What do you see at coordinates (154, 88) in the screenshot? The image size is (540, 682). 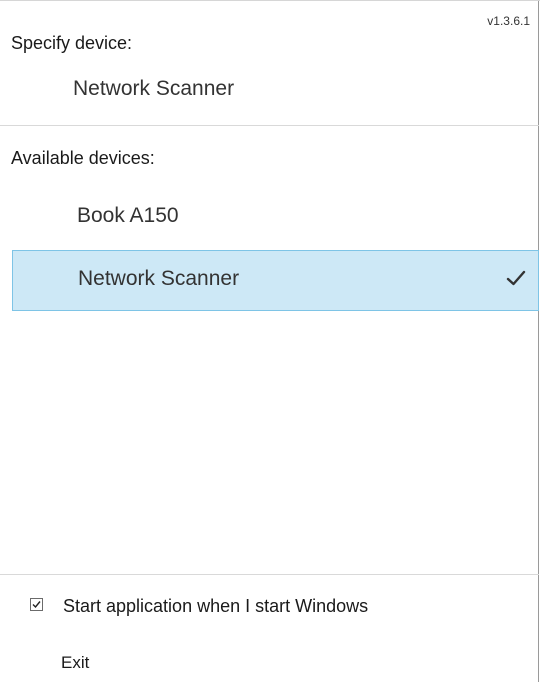 I see `specified-device-name: Network Scanner` at bounding box center [154, 88].